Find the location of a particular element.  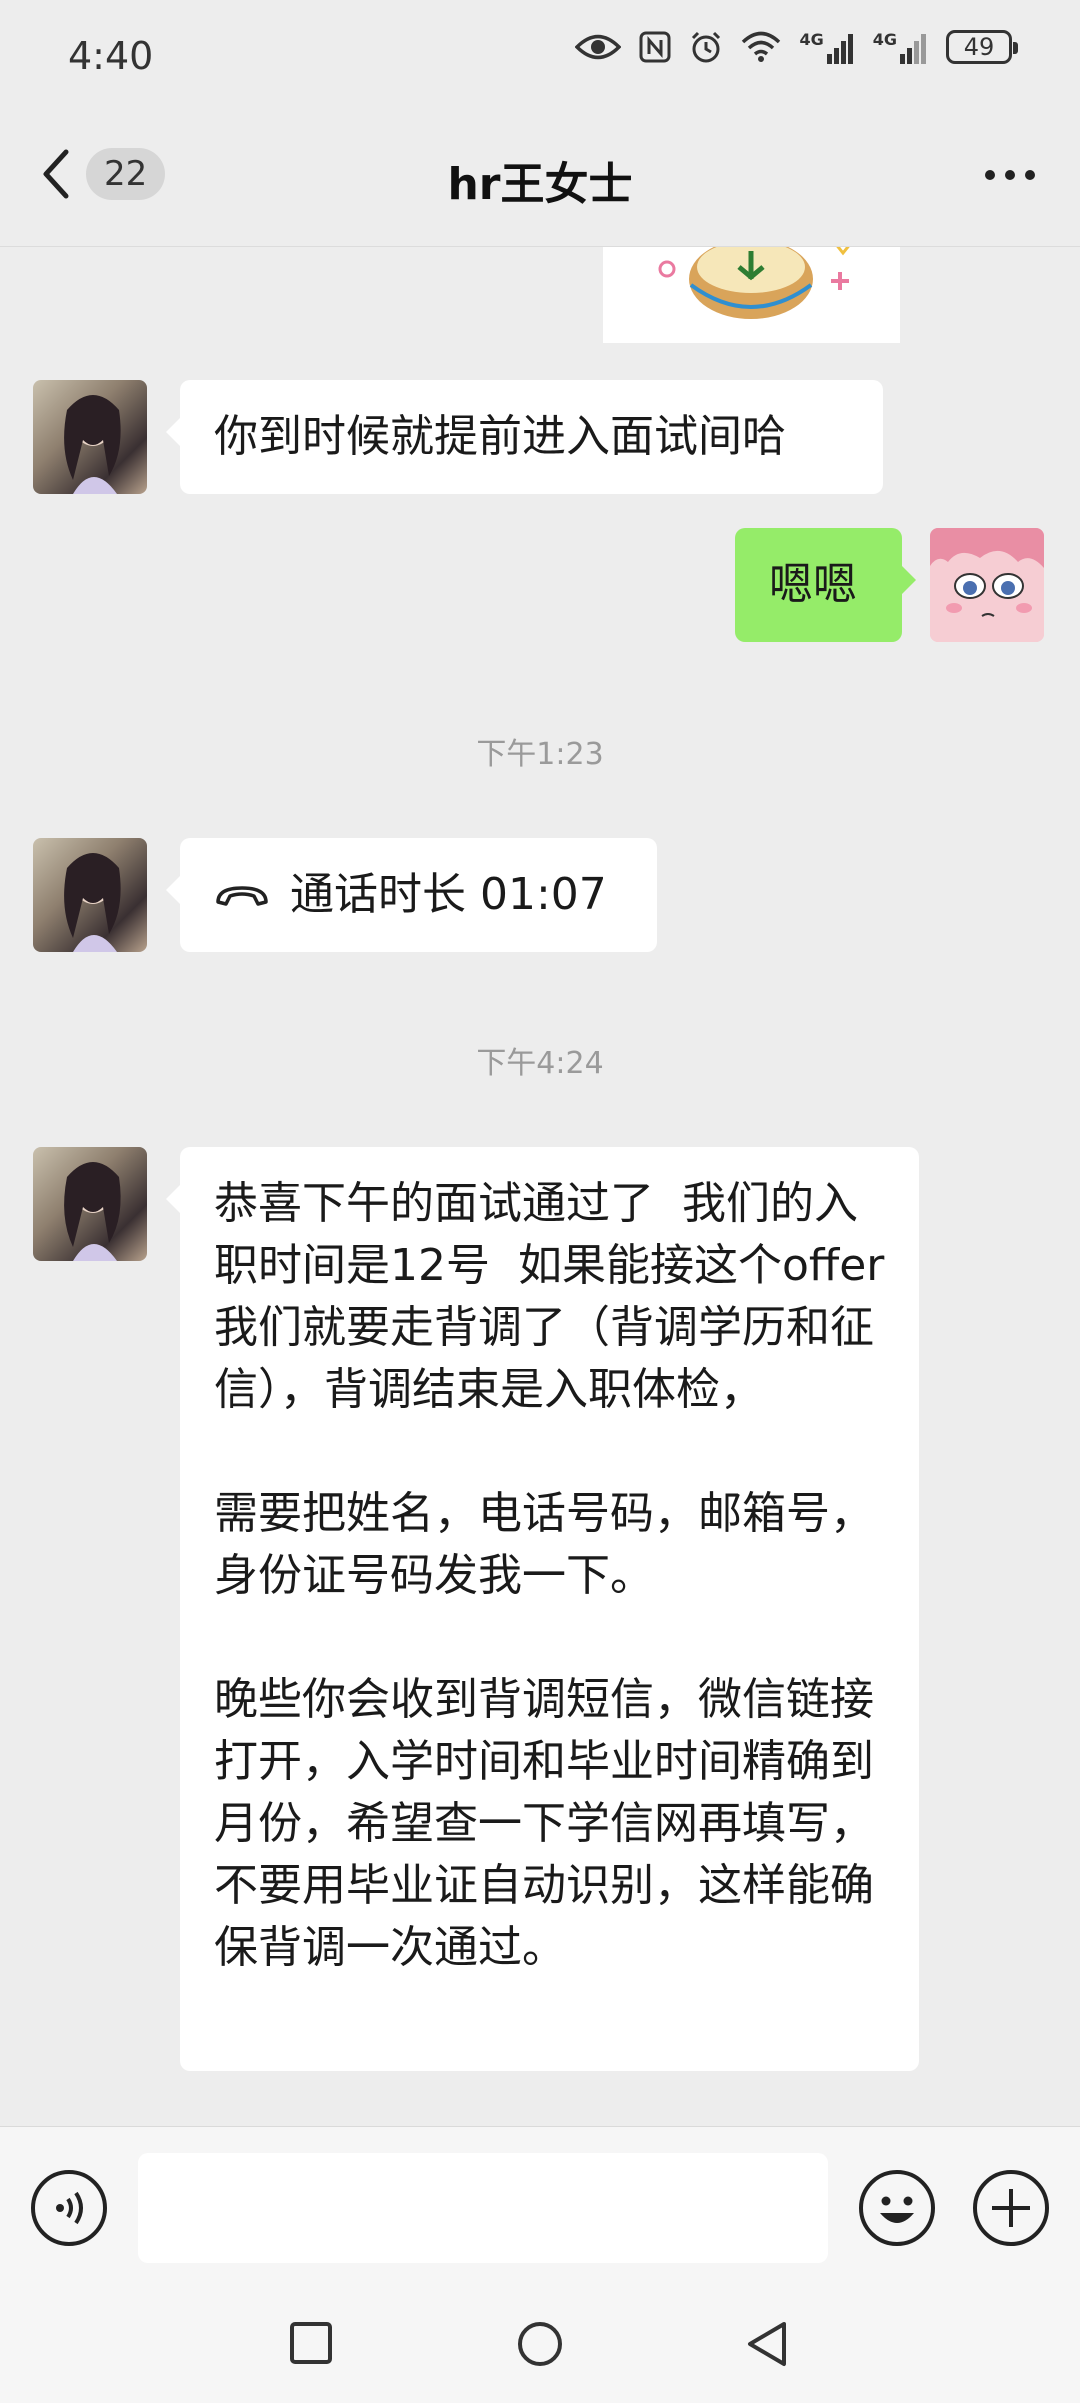

back-nav-button is located at coordinates (767, 2346).